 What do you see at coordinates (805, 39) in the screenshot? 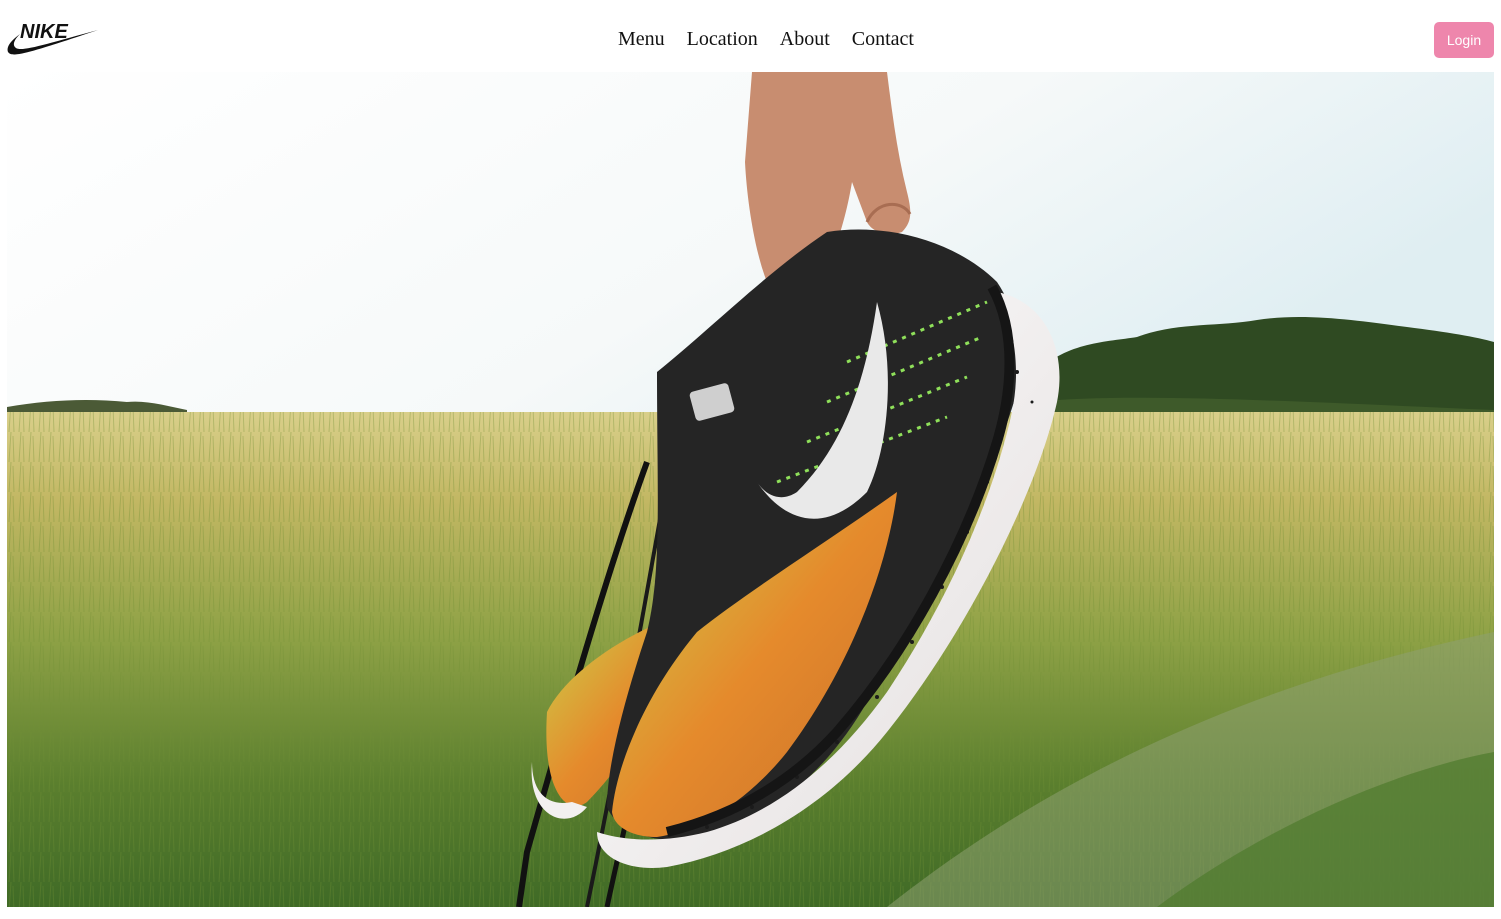
I see `nav-about-link: About` at bounding box center [805, 39].